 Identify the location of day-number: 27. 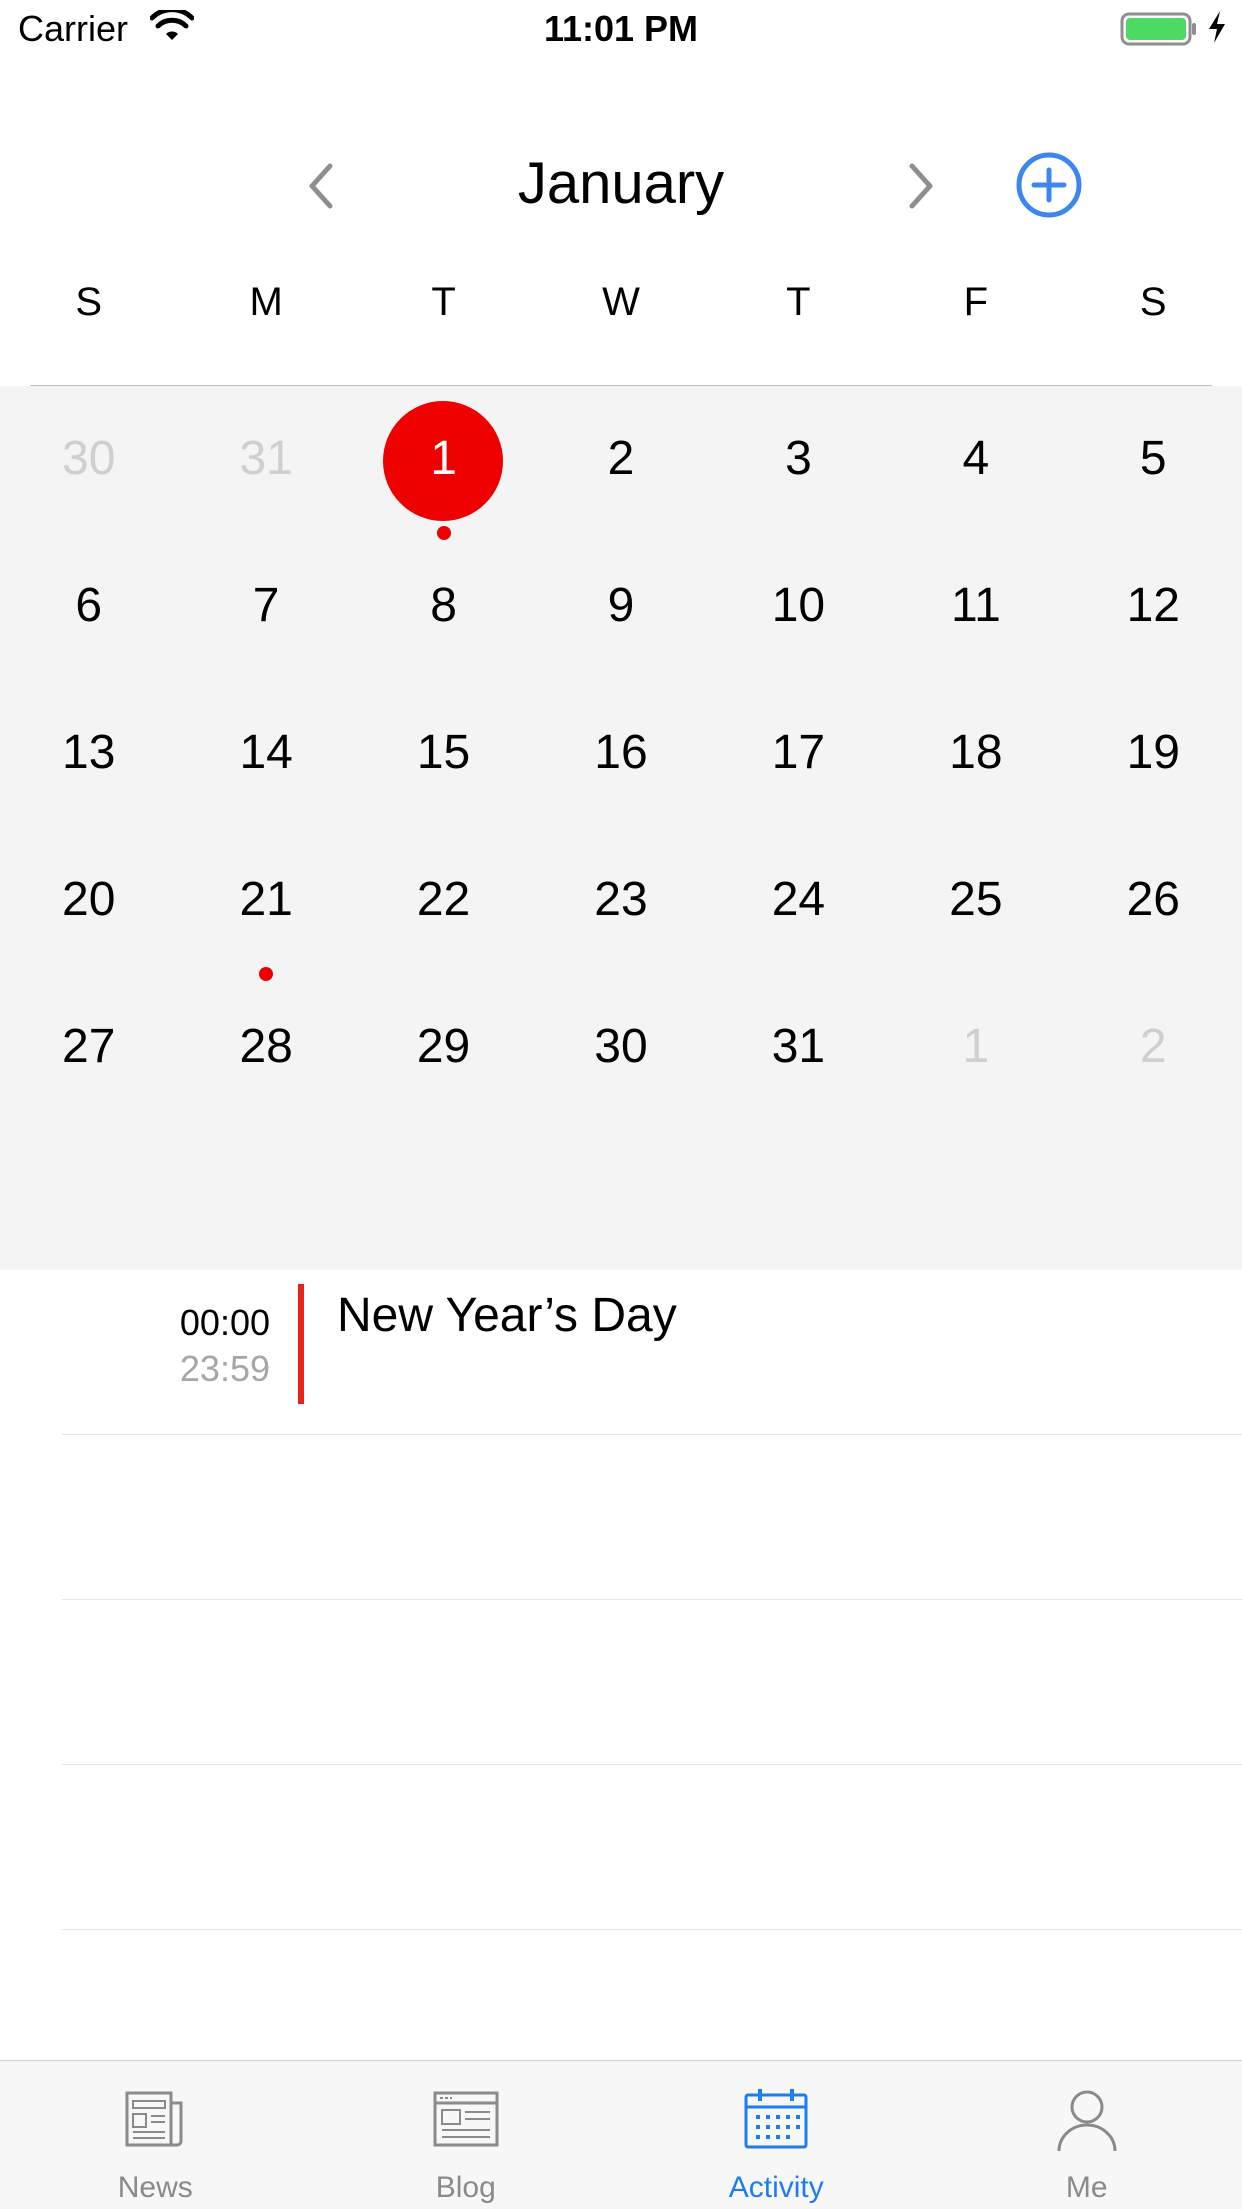
(88, 1047).